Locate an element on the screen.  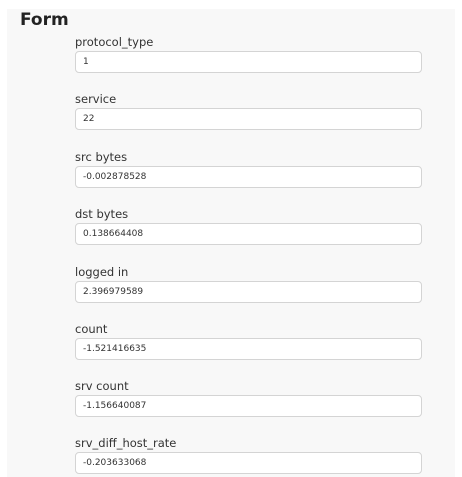
field-label-dst-bytes: dst bytes is located at coordinates (102, 214).